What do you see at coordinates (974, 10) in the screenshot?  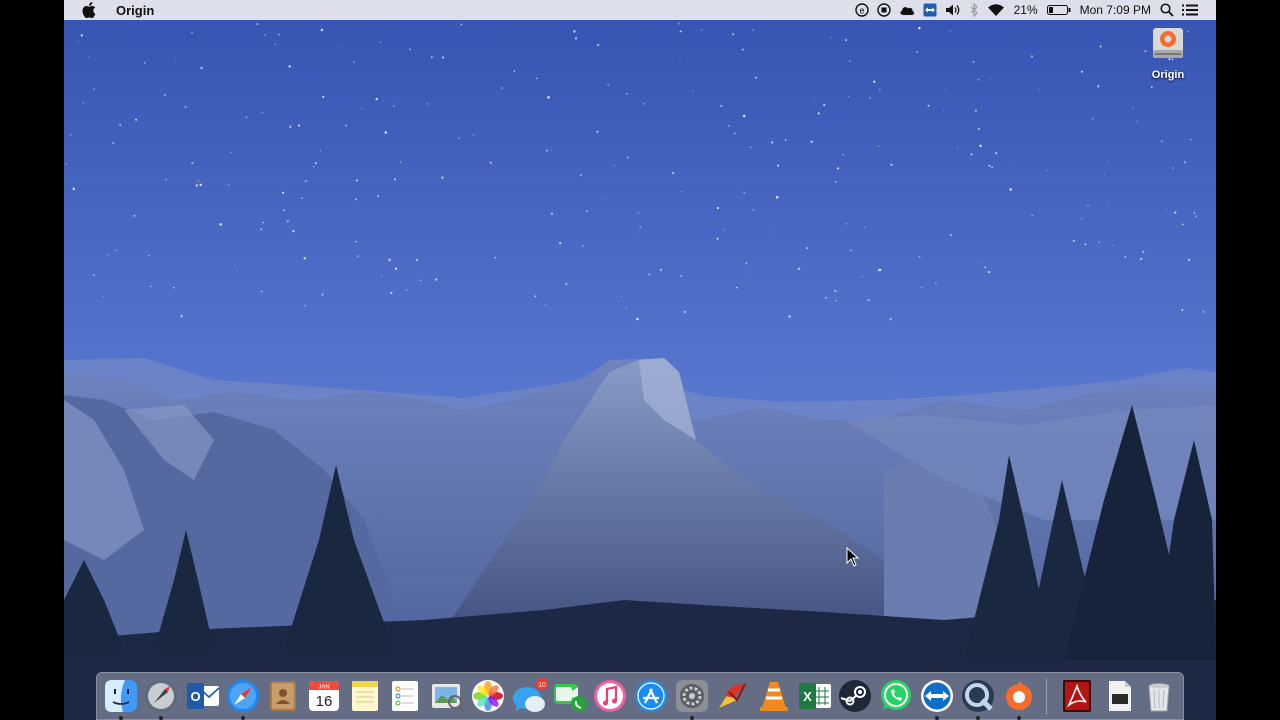 I see `bluetooth-icon` at bounding box center [974, 10].